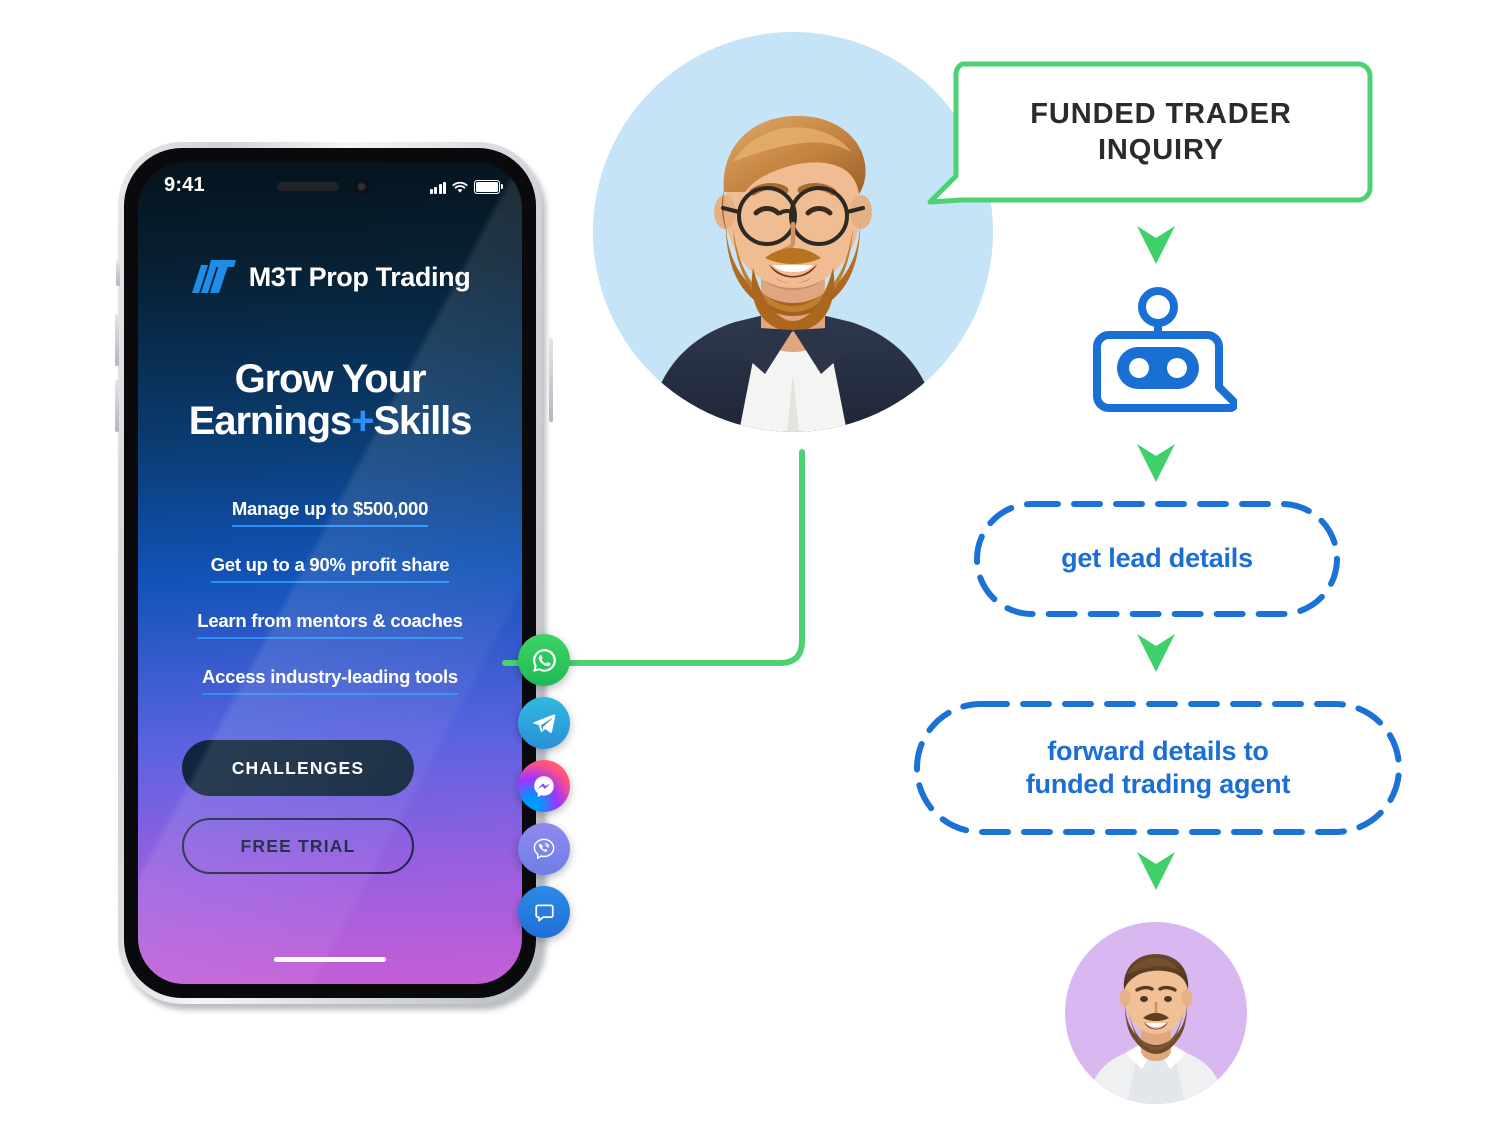  What do you see at coordinates (1161, 114) in the screenshot?
I see `speech-bubble-line1: FUNDED TRADER` at bounding box center [1161, 114].